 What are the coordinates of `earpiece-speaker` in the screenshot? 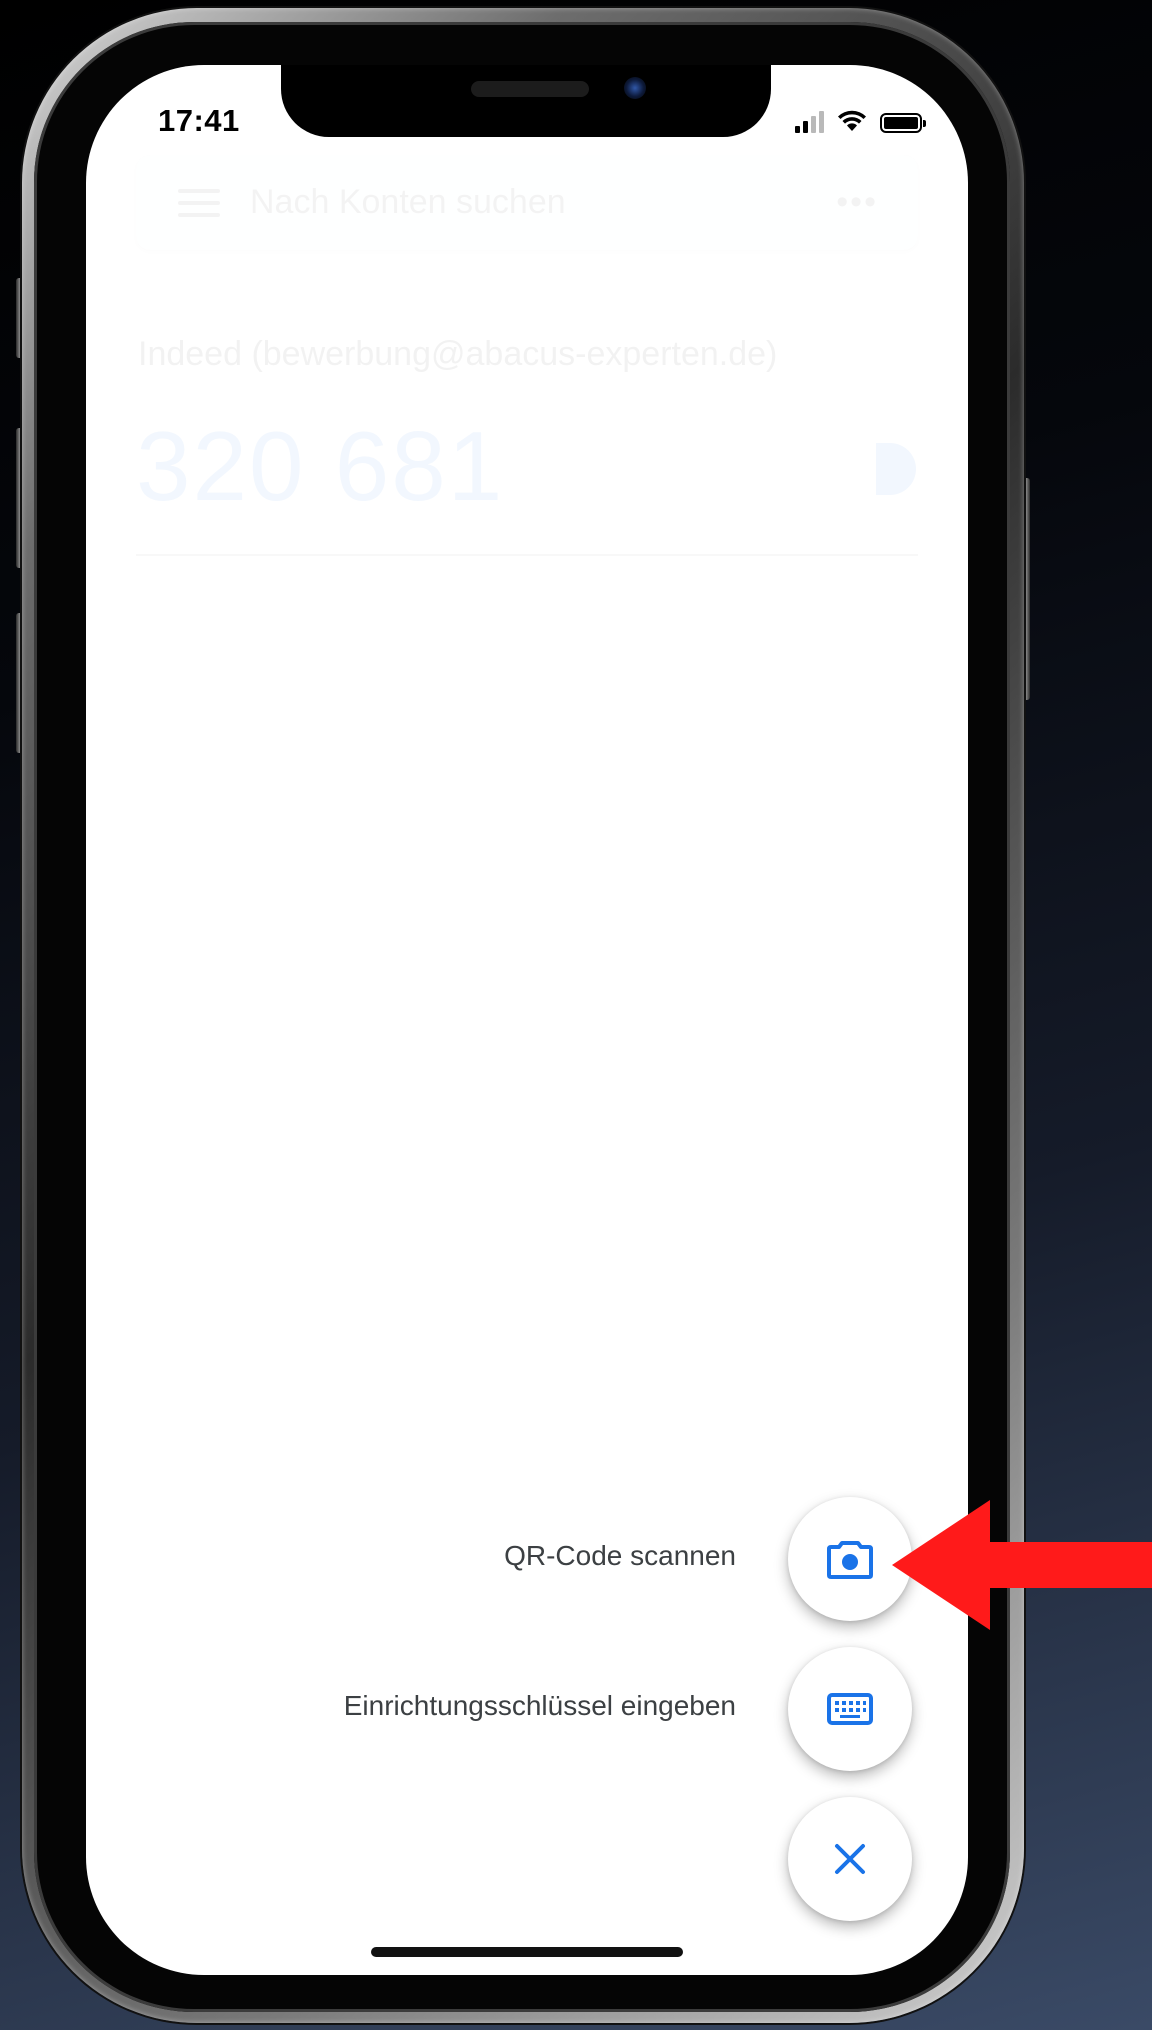 It's located at (530, 89).